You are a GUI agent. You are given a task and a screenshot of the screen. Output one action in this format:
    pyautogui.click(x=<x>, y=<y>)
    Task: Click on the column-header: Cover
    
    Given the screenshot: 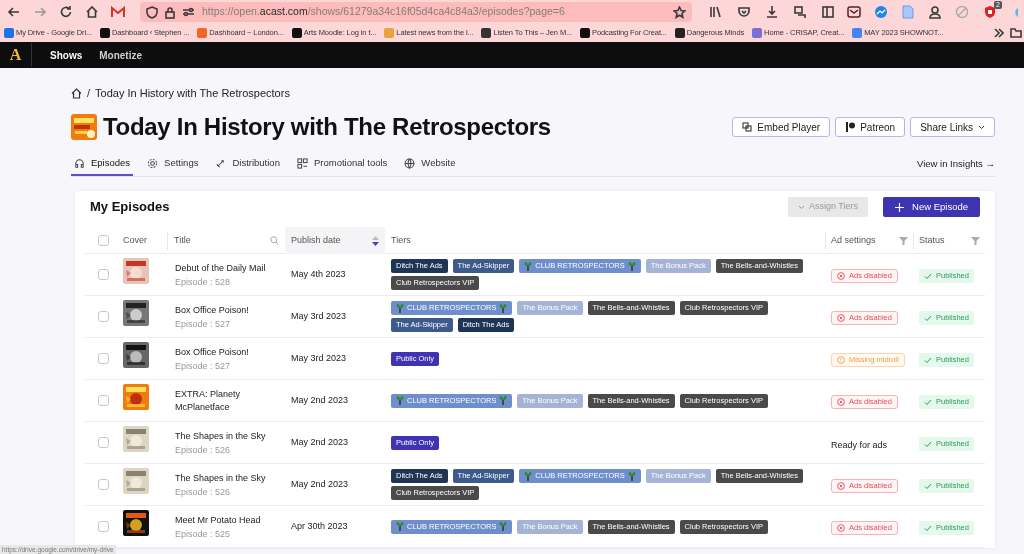 What is the action you would take?
    pyautogui.click(x=135, y=240)
    